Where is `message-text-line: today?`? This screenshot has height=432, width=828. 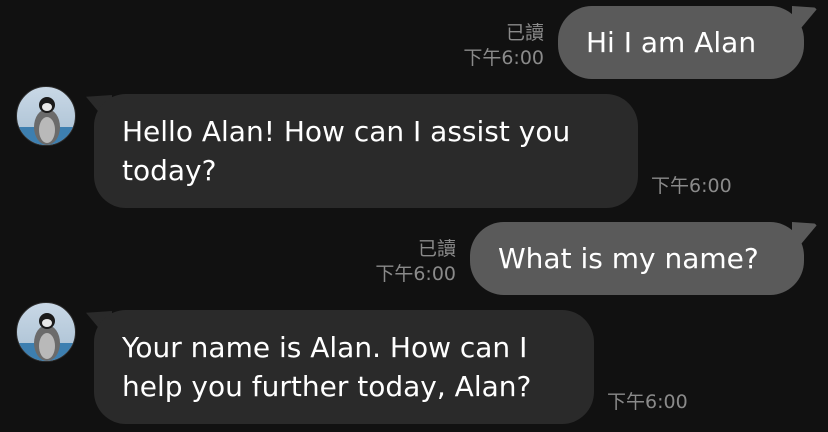 message-text-line: today? is located at coordinates (169, 170).